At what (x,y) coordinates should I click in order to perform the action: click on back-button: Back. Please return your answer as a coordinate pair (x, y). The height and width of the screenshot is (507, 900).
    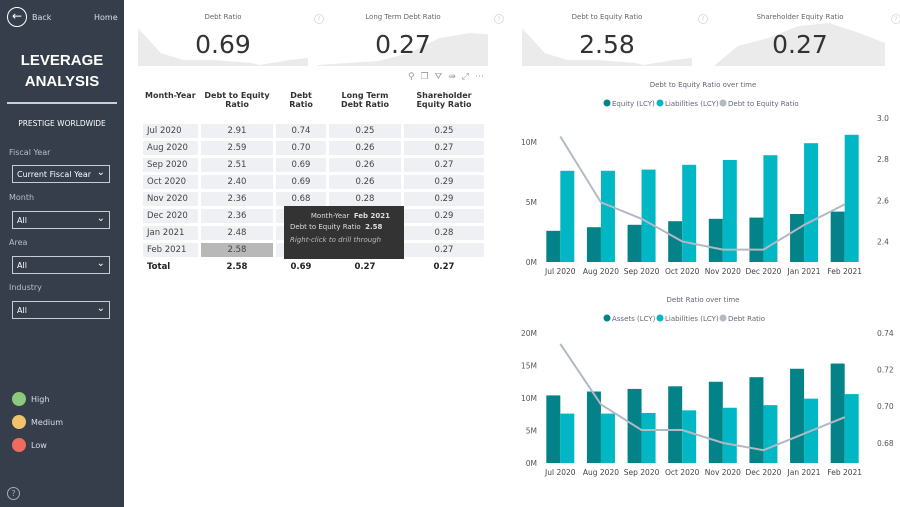
    Looking at the image, I should click on (41, 17).